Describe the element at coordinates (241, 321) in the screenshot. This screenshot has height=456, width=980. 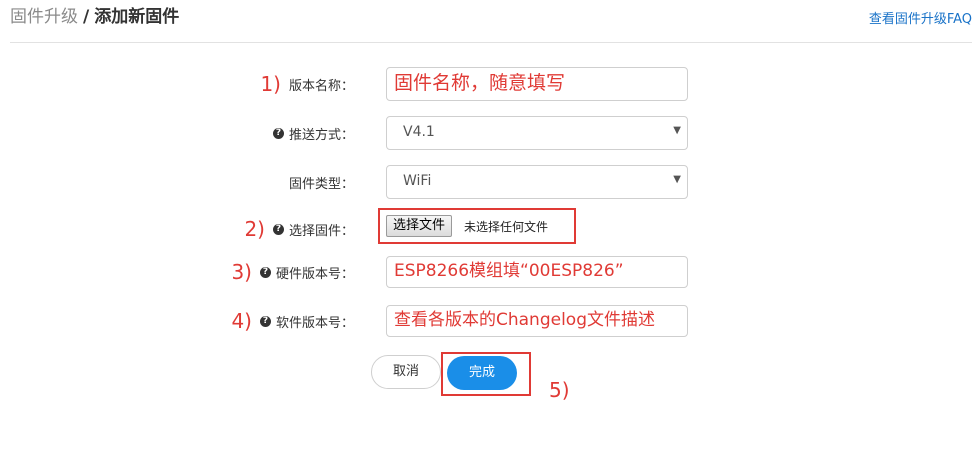
I see `step-4-annotation: 4)` at that location.